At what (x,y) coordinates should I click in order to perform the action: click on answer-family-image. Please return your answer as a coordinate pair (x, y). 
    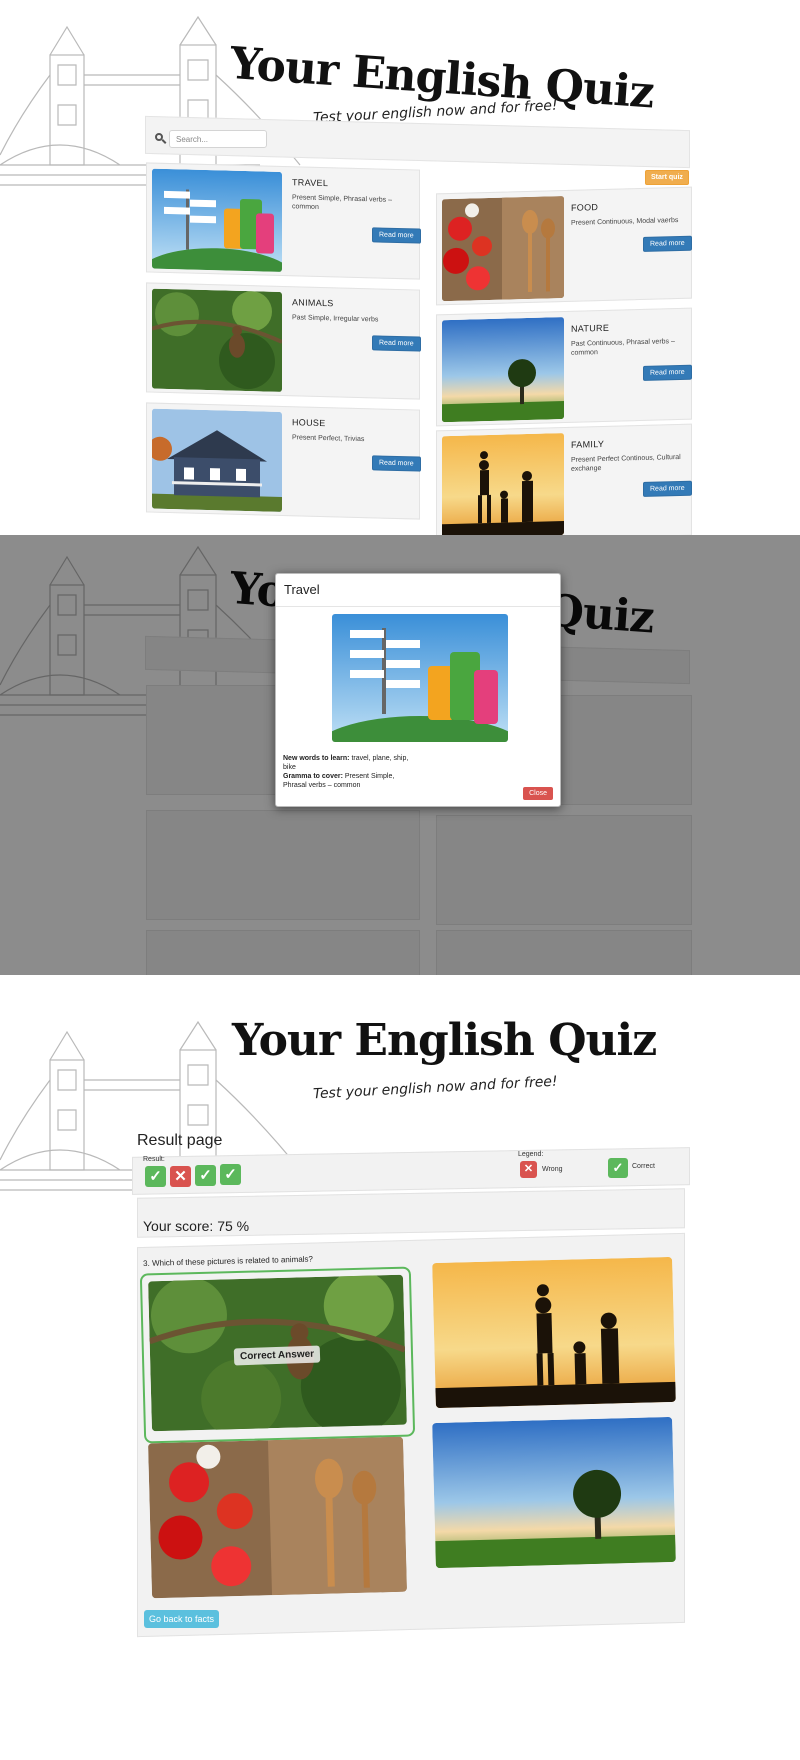
    Looking at the image, I should click on (554, 1332).